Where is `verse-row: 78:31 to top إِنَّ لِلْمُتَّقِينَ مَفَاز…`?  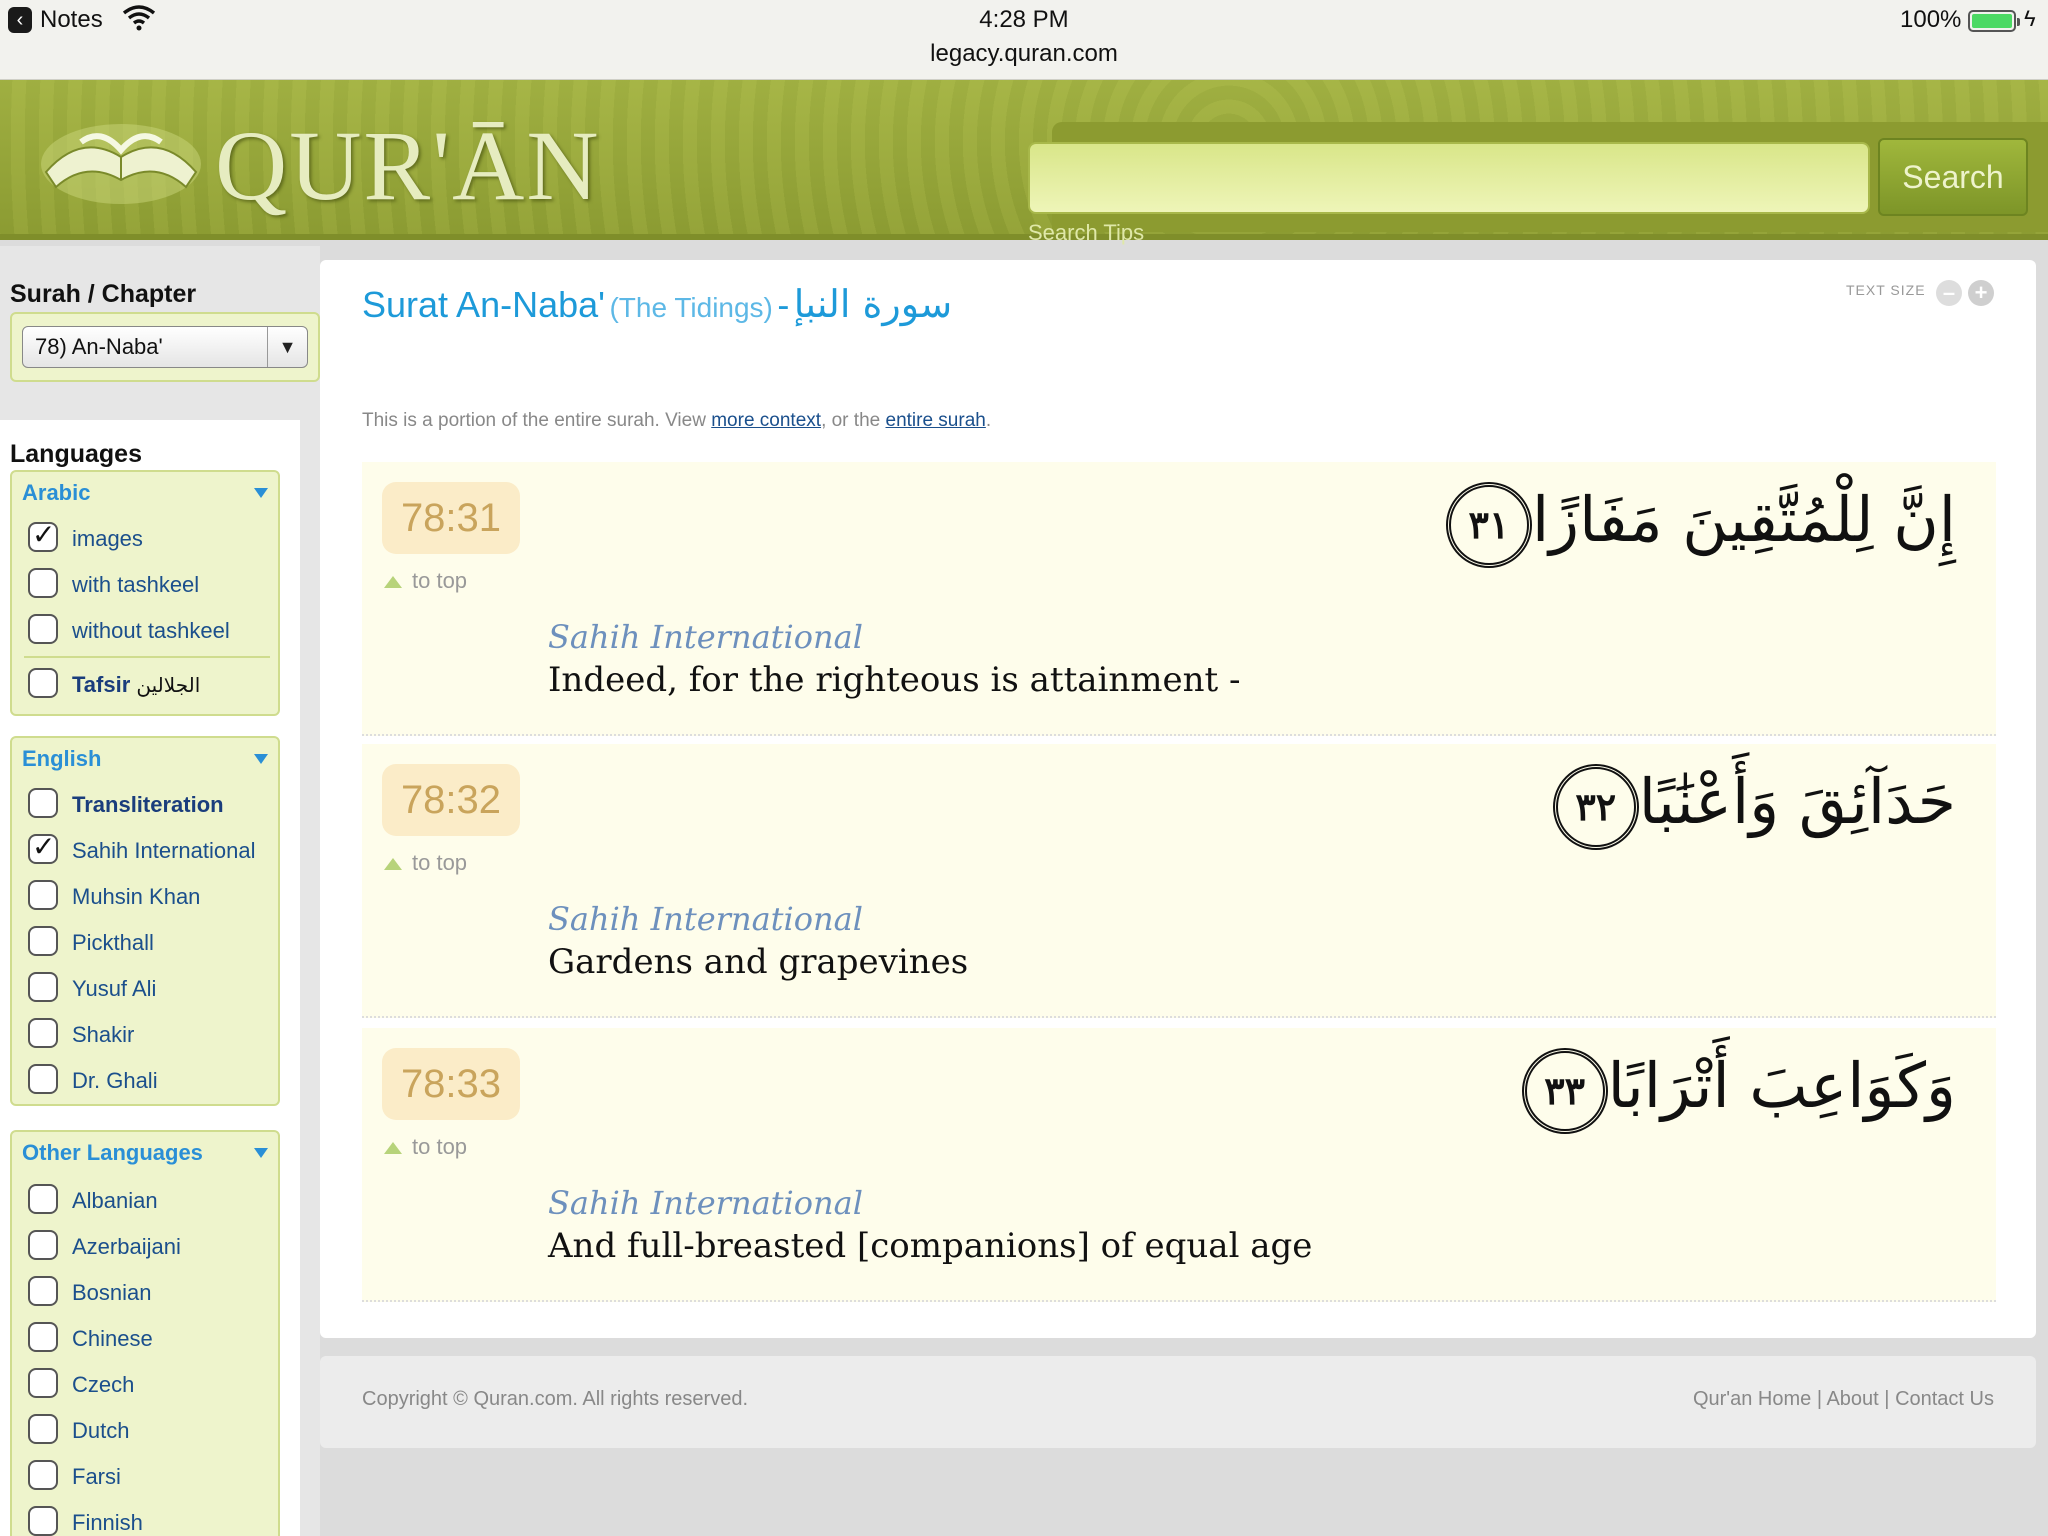 verse-row: 78:31 to top إِنَّ لِلْمُتَّقِينَ مَفَاز… is located at coordinates (1179, 599).